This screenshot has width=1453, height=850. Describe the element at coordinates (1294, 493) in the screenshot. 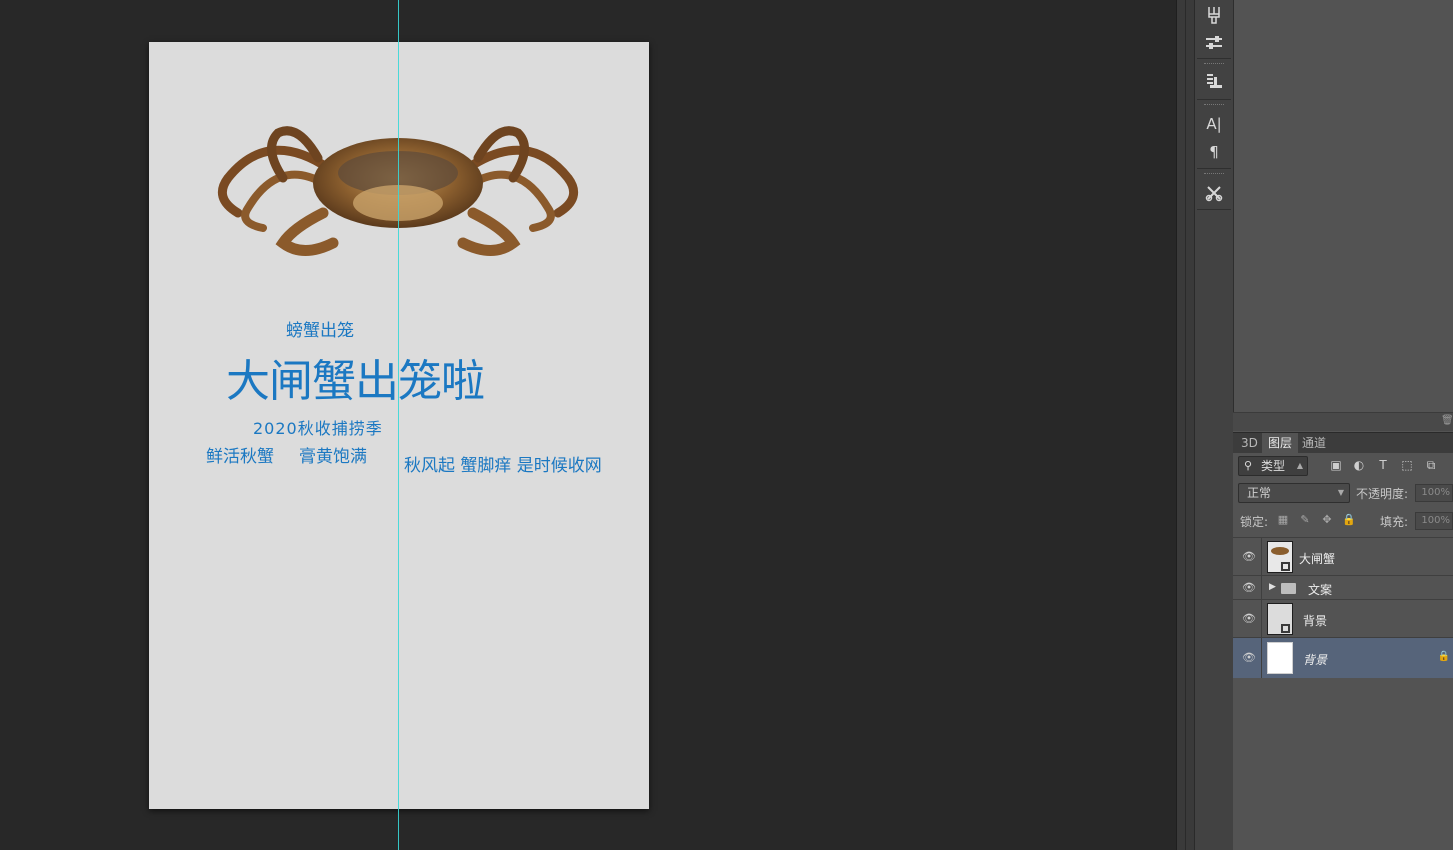

I see `blend-mode-select: 正常 ▼` at that location.